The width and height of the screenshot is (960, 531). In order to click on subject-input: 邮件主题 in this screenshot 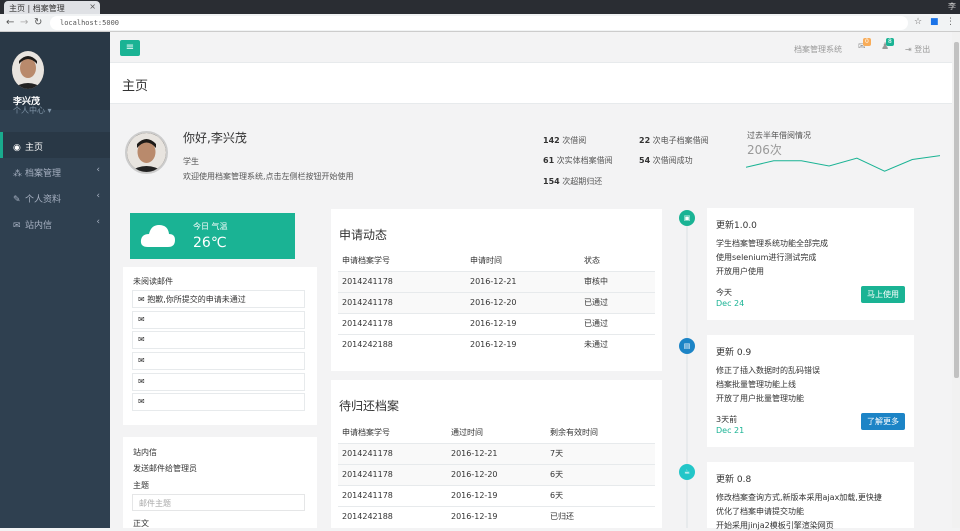, I will do `click(218, 502)`.